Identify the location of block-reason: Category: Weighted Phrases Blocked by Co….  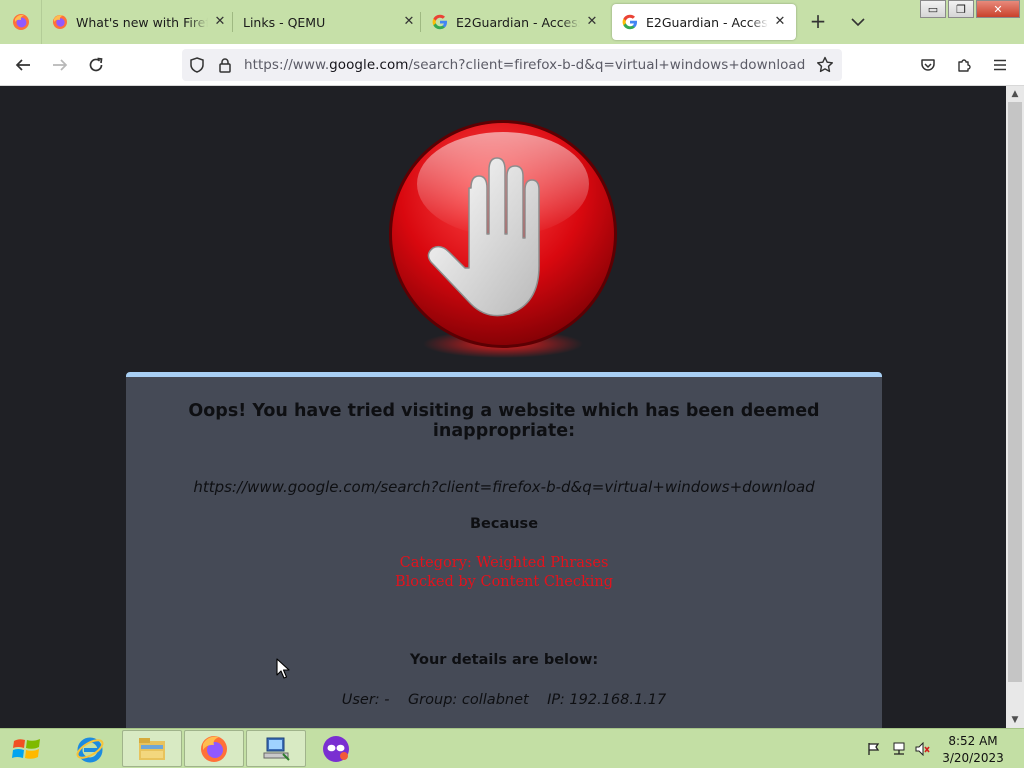
(504, 573).